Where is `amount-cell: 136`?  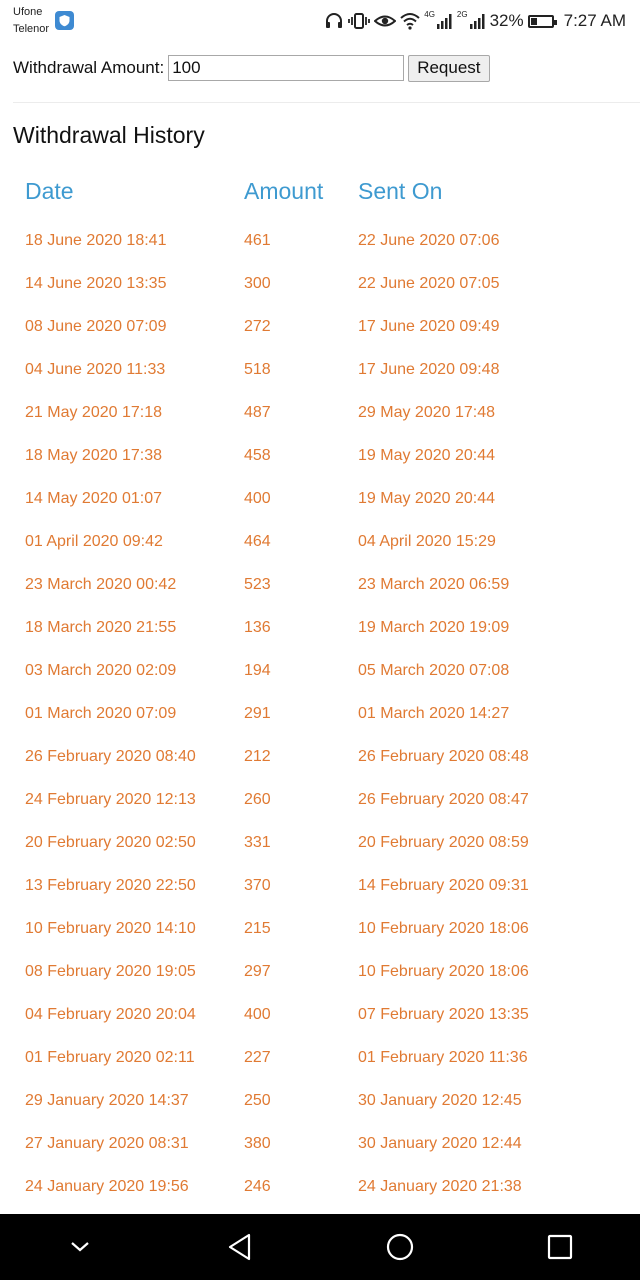 amount-cell: 136 is located at coordinates (257, 627).